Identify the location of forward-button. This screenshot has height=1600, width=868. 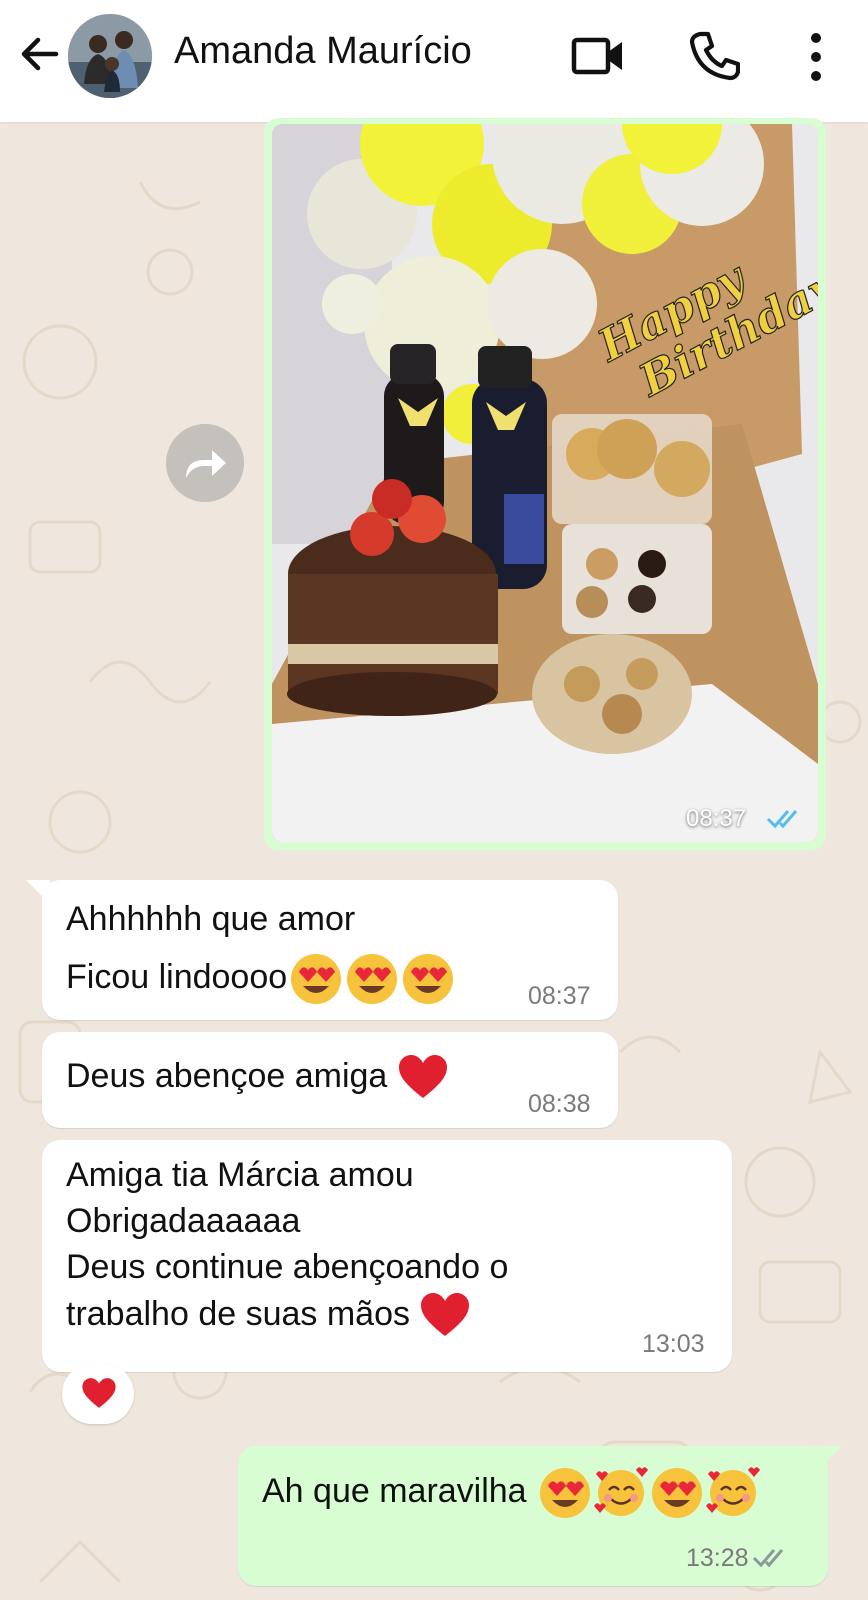
(205, 463).